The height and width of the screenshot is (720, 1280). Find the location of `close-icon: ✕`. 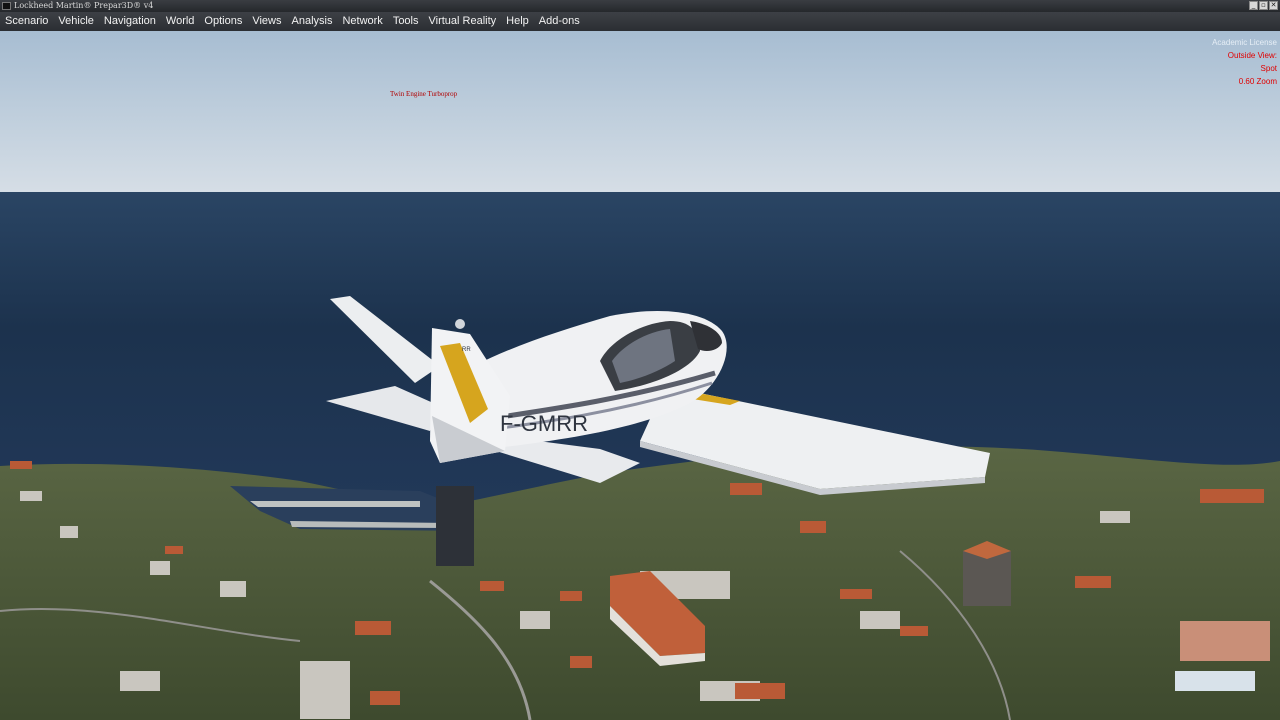

close-icon: ✕ is located at coordinates (1273, 5).